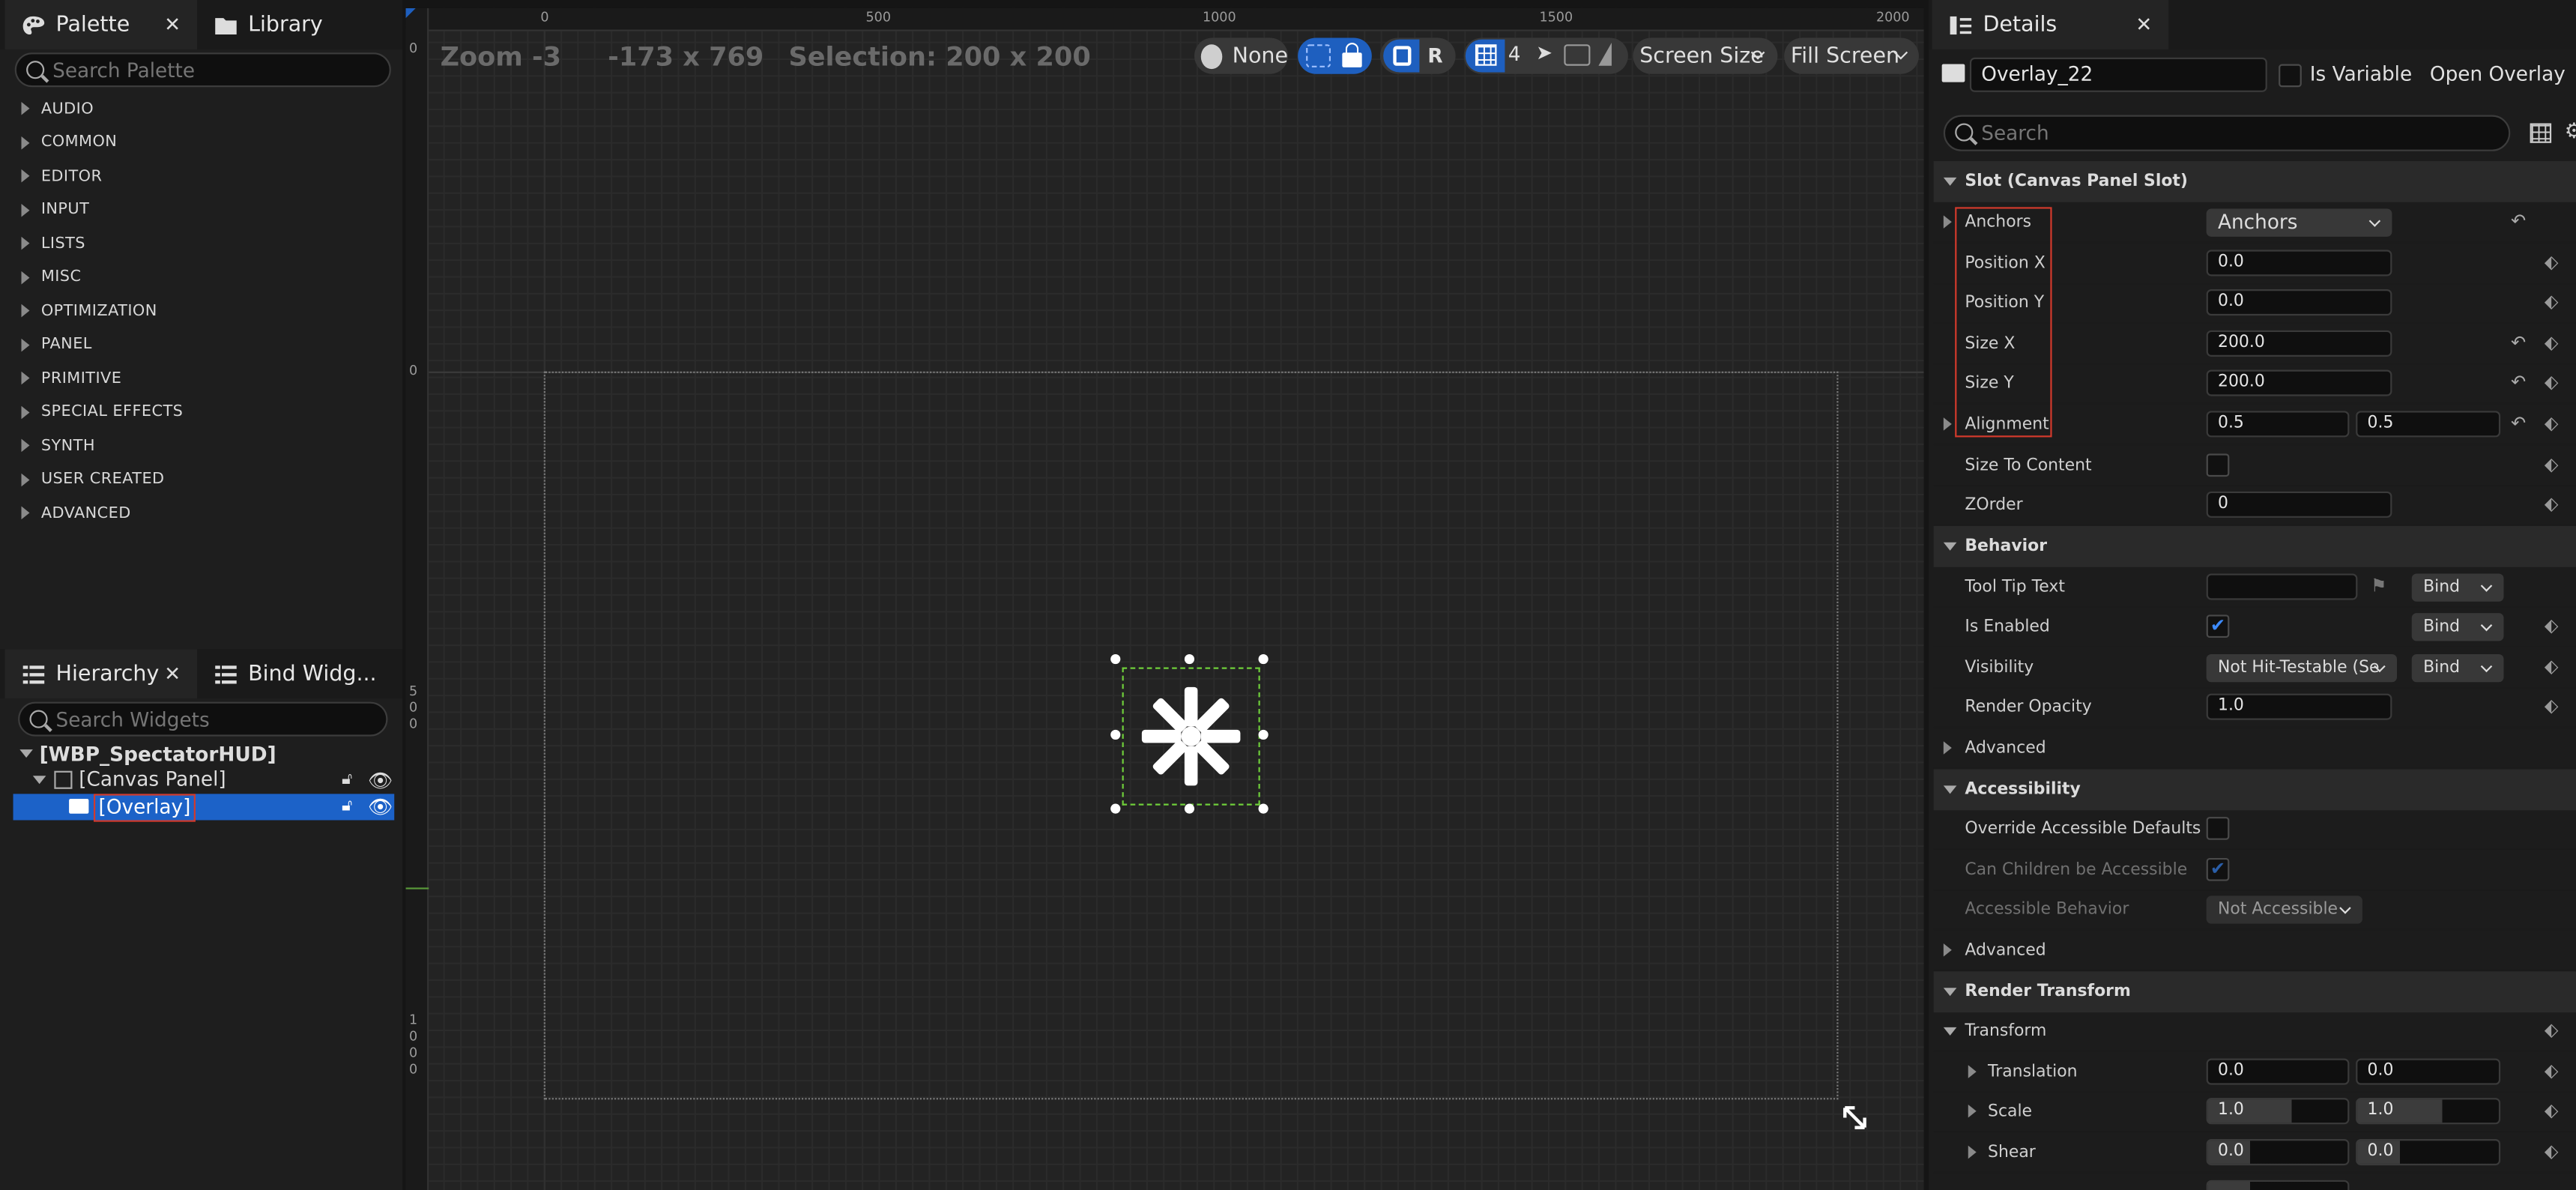 This screenshot has width=2576, height=1190. What do you see at coordinates (2278, 1111) in the screenshot?
I see `scale-x-input: 1.0` at bounding box center [2278, 1111].